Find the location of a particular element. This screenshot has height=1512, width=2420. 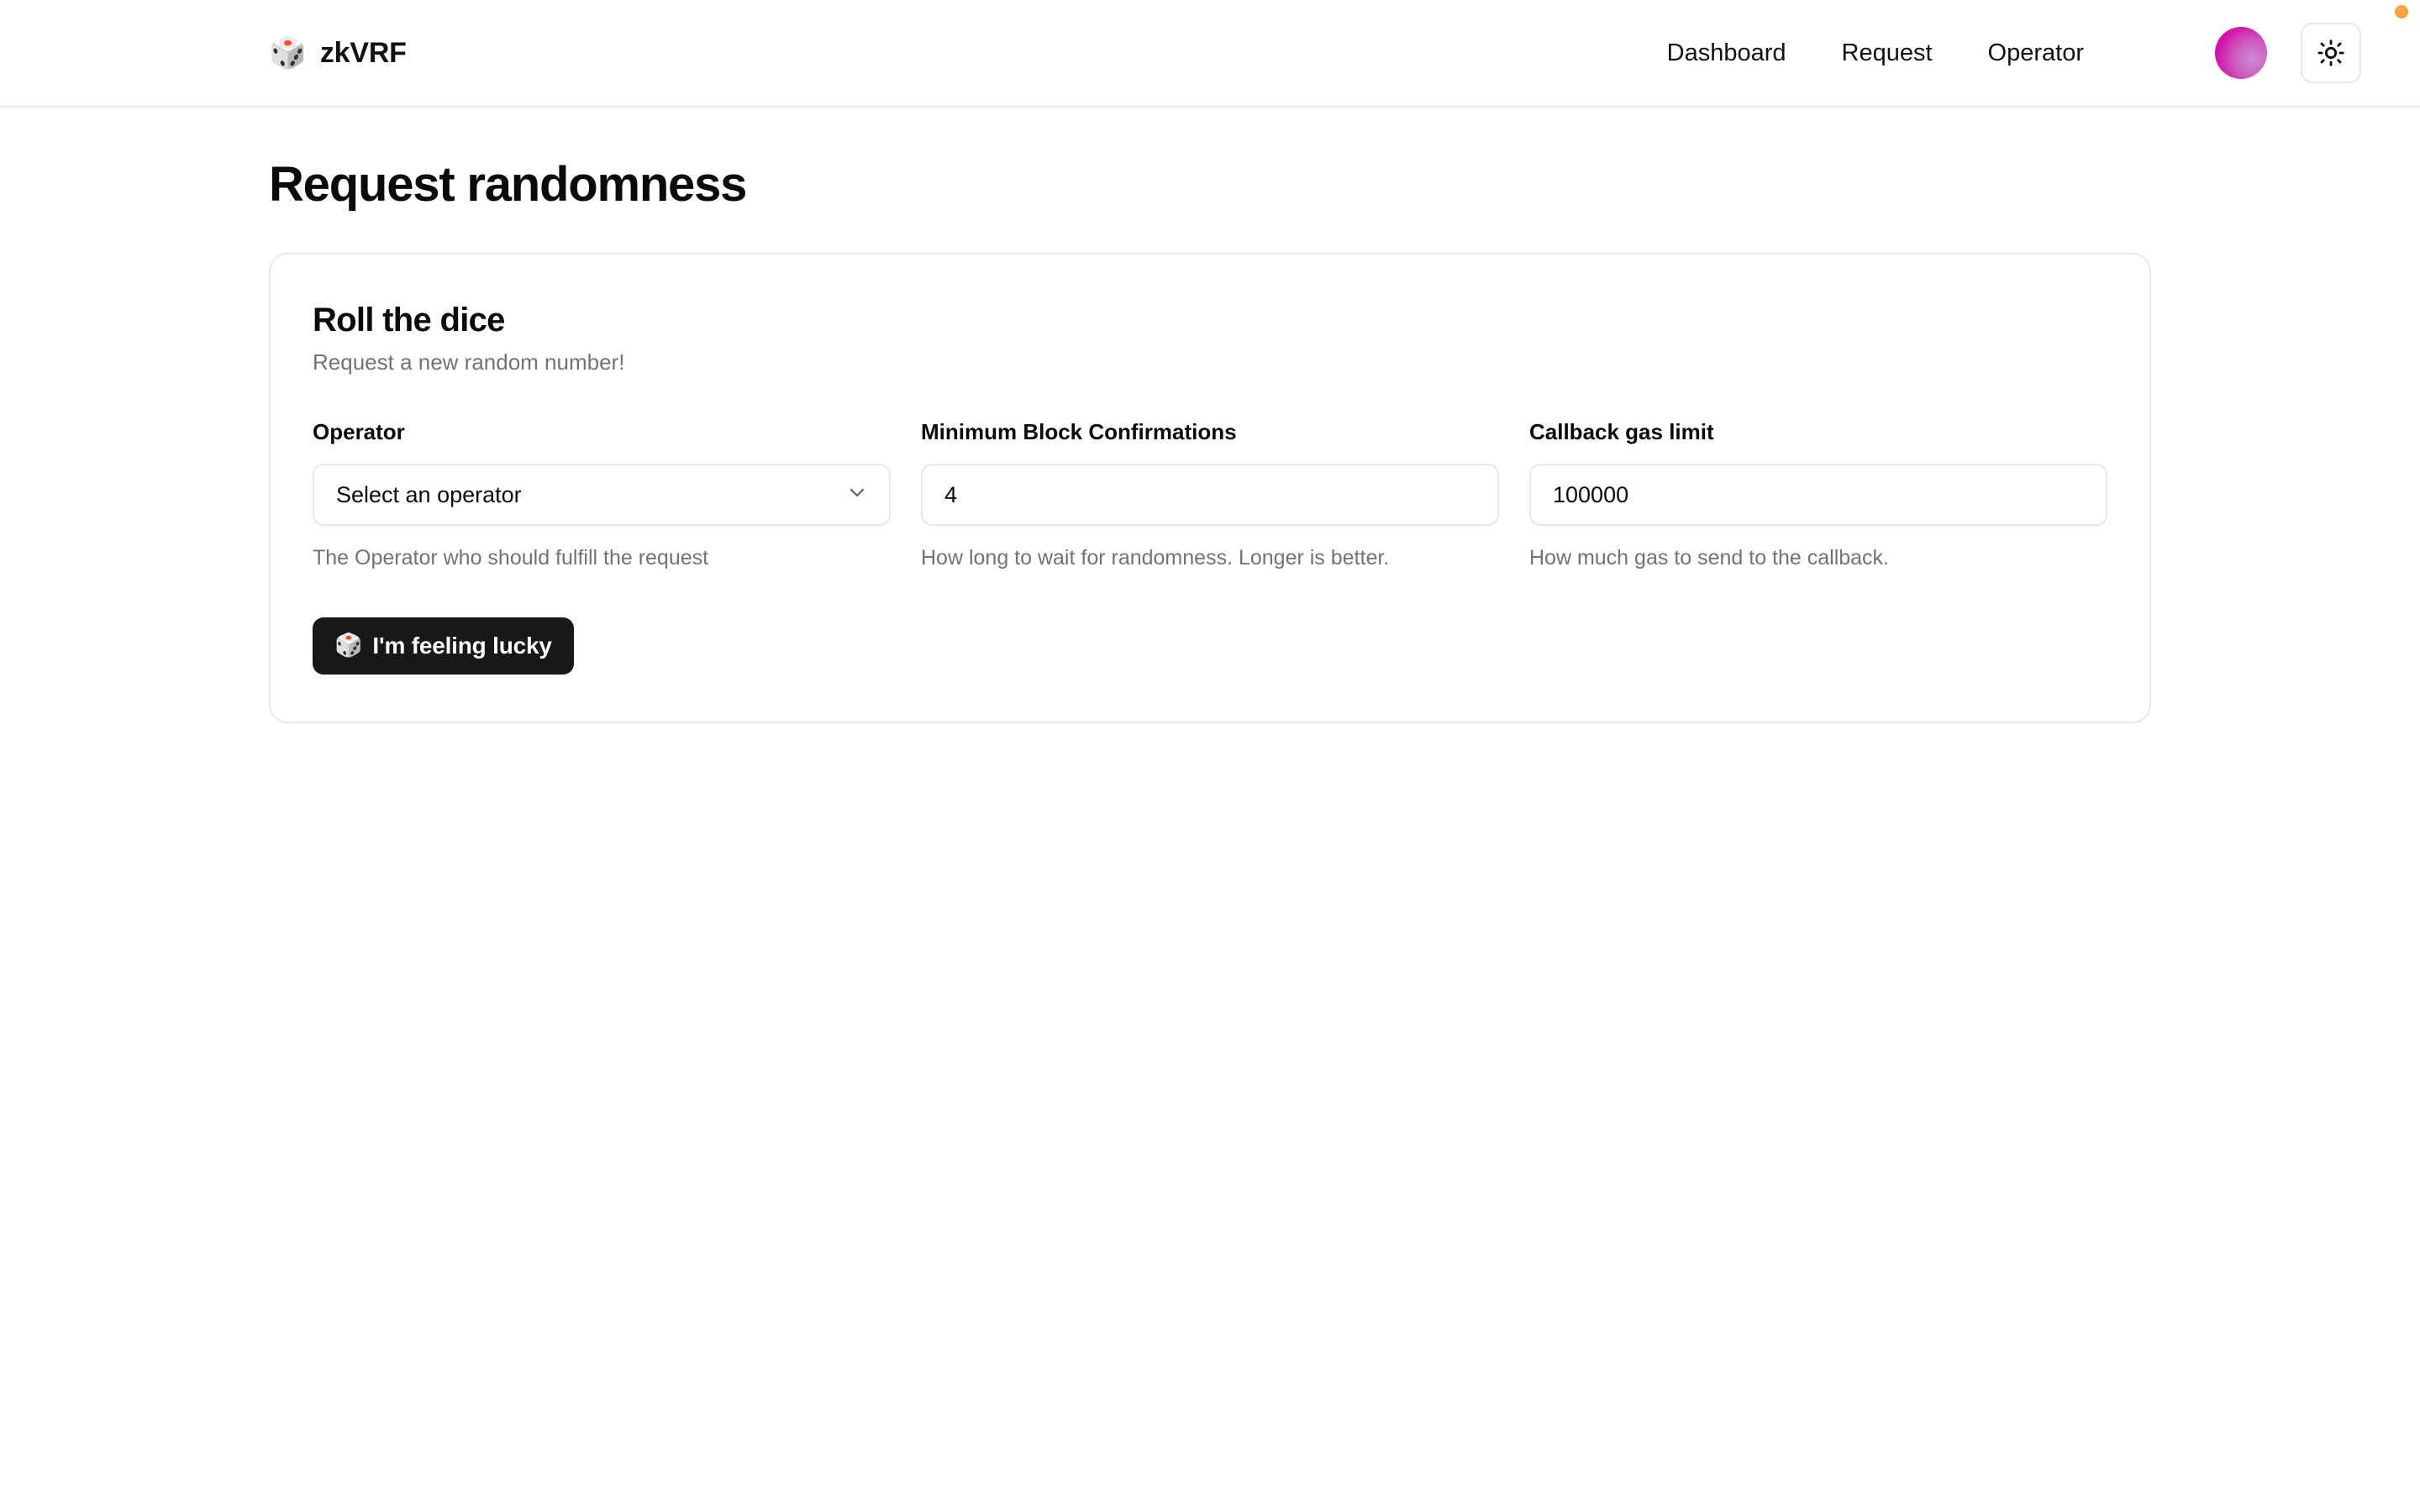

im-feeling-lucky-button: 🎲 I'm feeling lucky is located at coordinates (443, 646).